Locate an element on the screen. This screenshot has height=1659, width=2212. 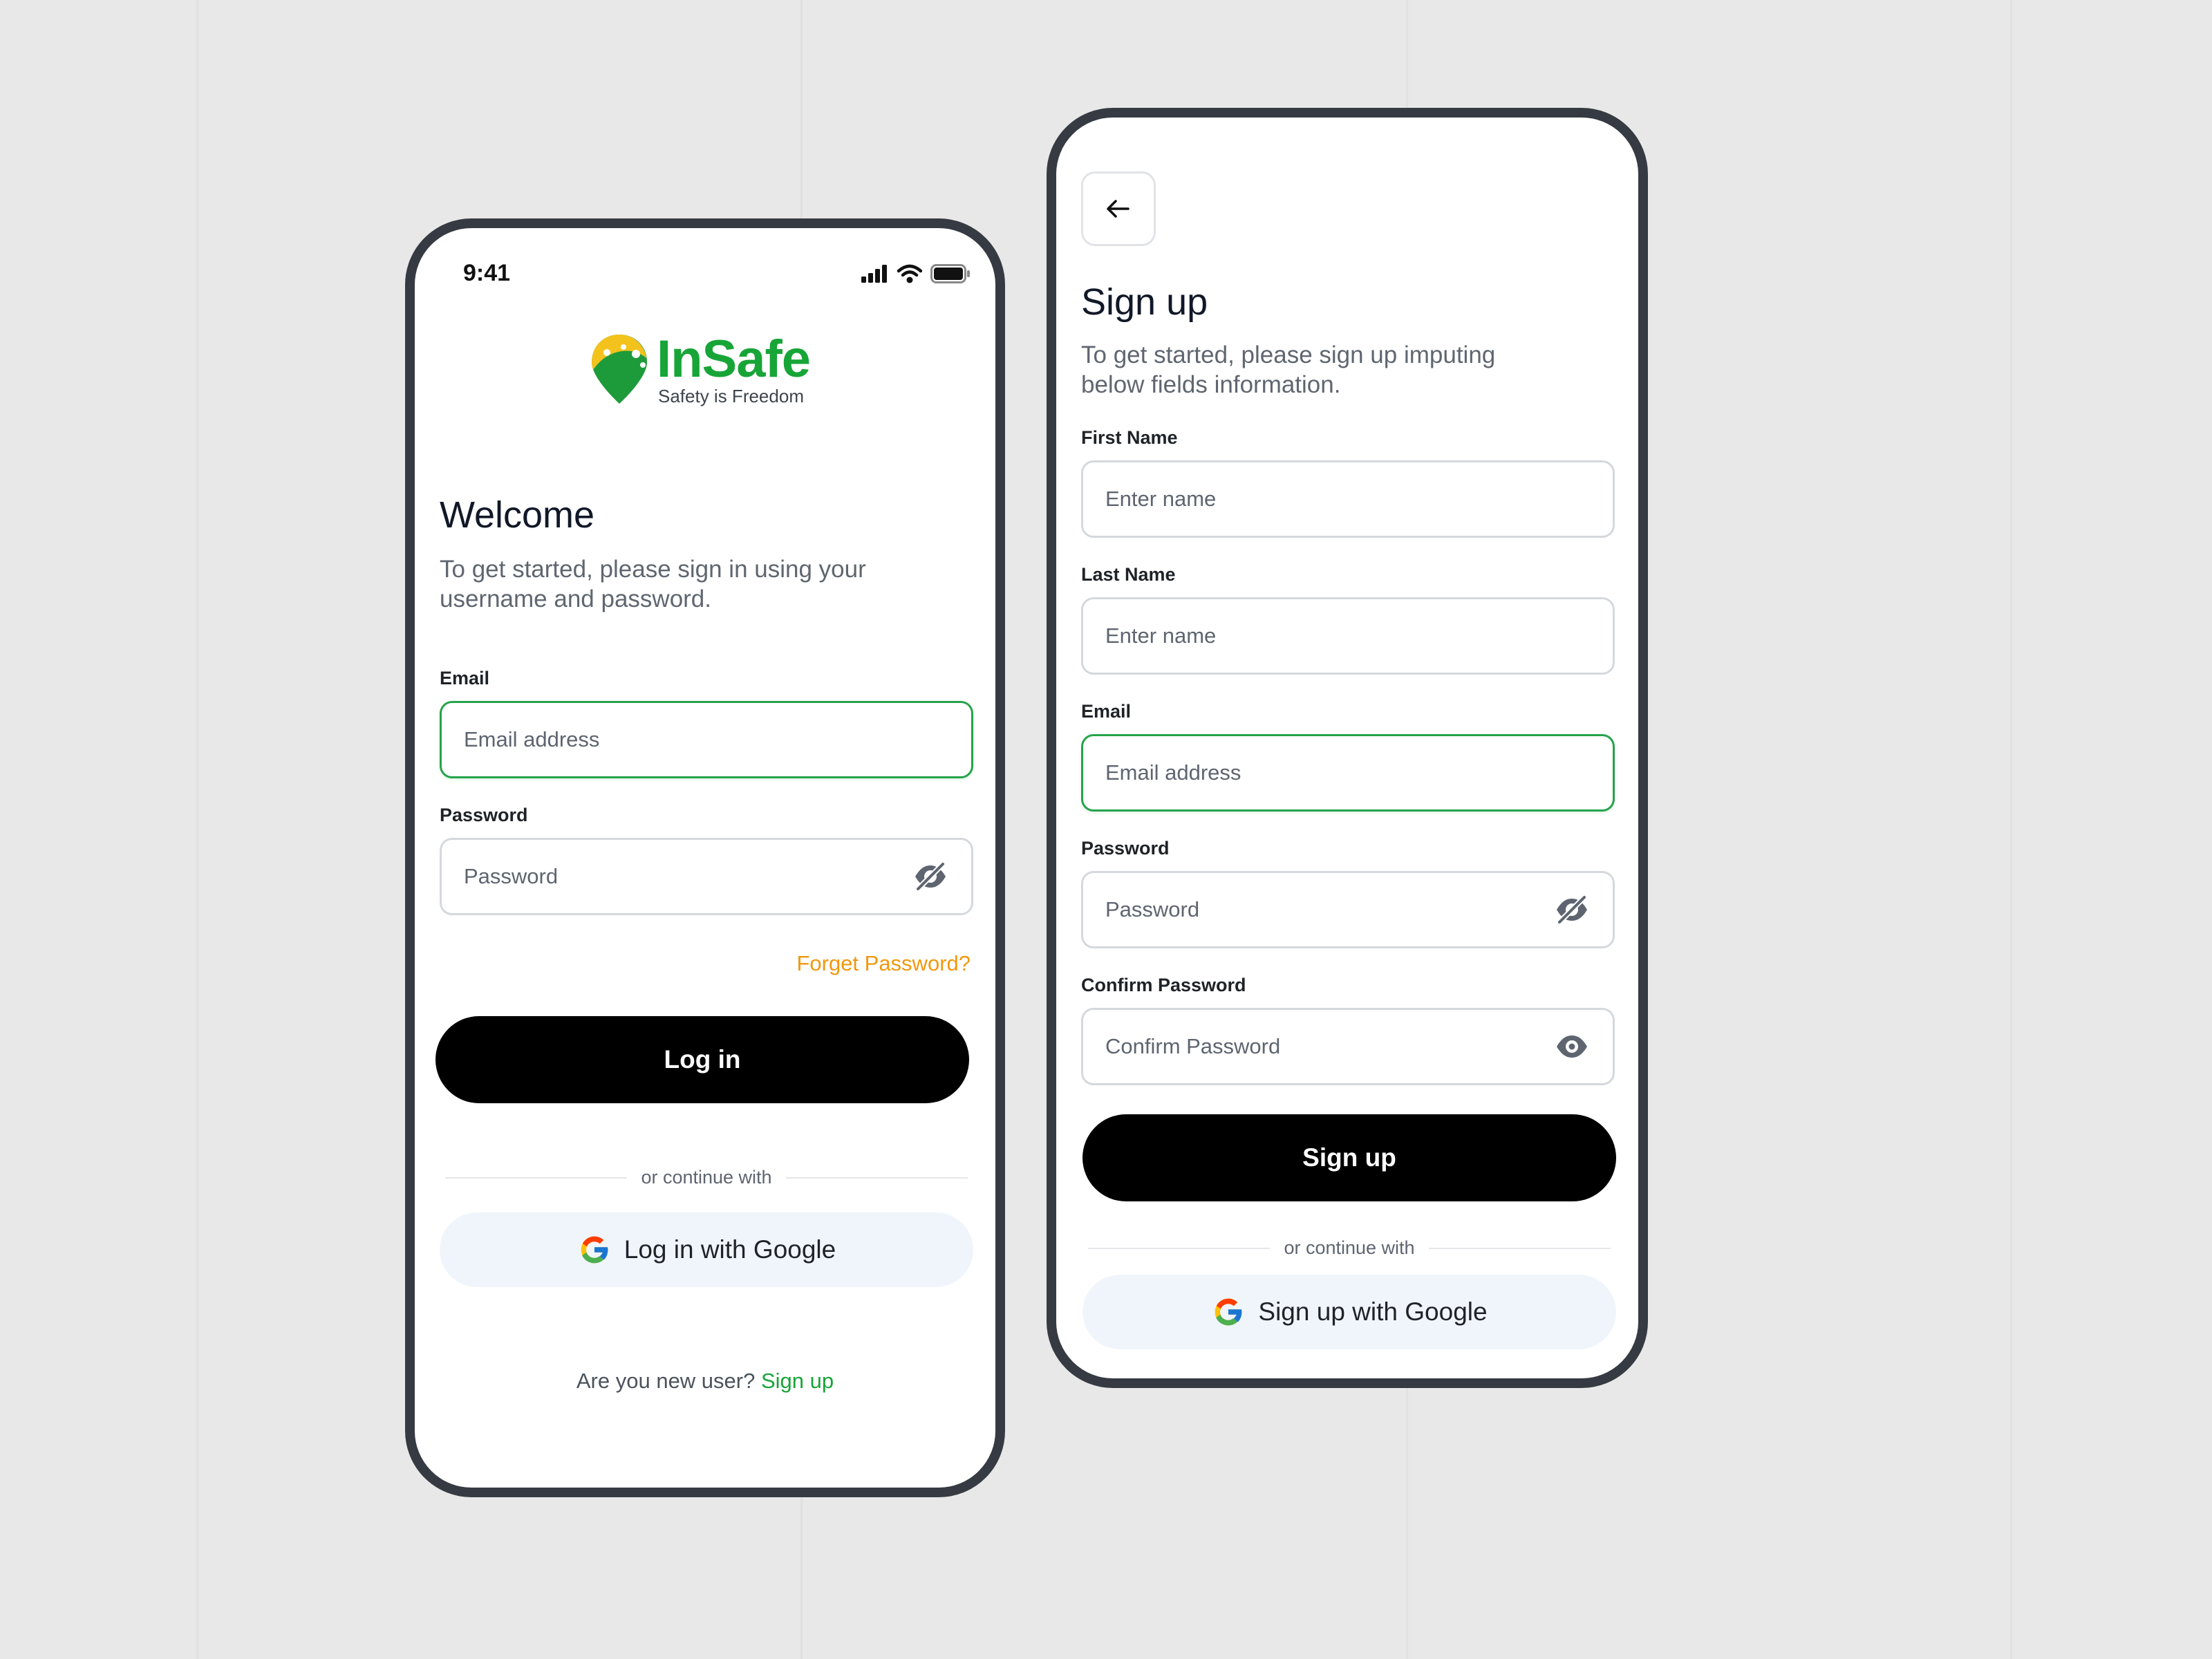
logo-text: InSafe Safety is Freedom is located at coordinates (734, 368).